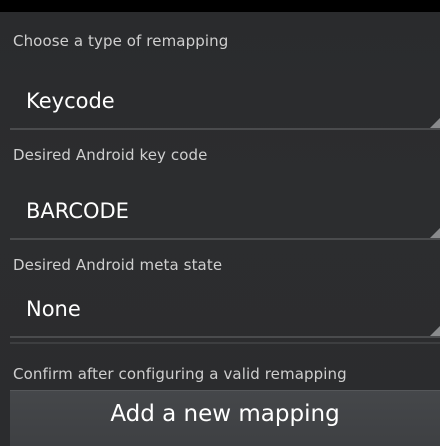 The image size is (440, 446). I want to click on key-code-spinner: BARCODE, so click(225, 214).